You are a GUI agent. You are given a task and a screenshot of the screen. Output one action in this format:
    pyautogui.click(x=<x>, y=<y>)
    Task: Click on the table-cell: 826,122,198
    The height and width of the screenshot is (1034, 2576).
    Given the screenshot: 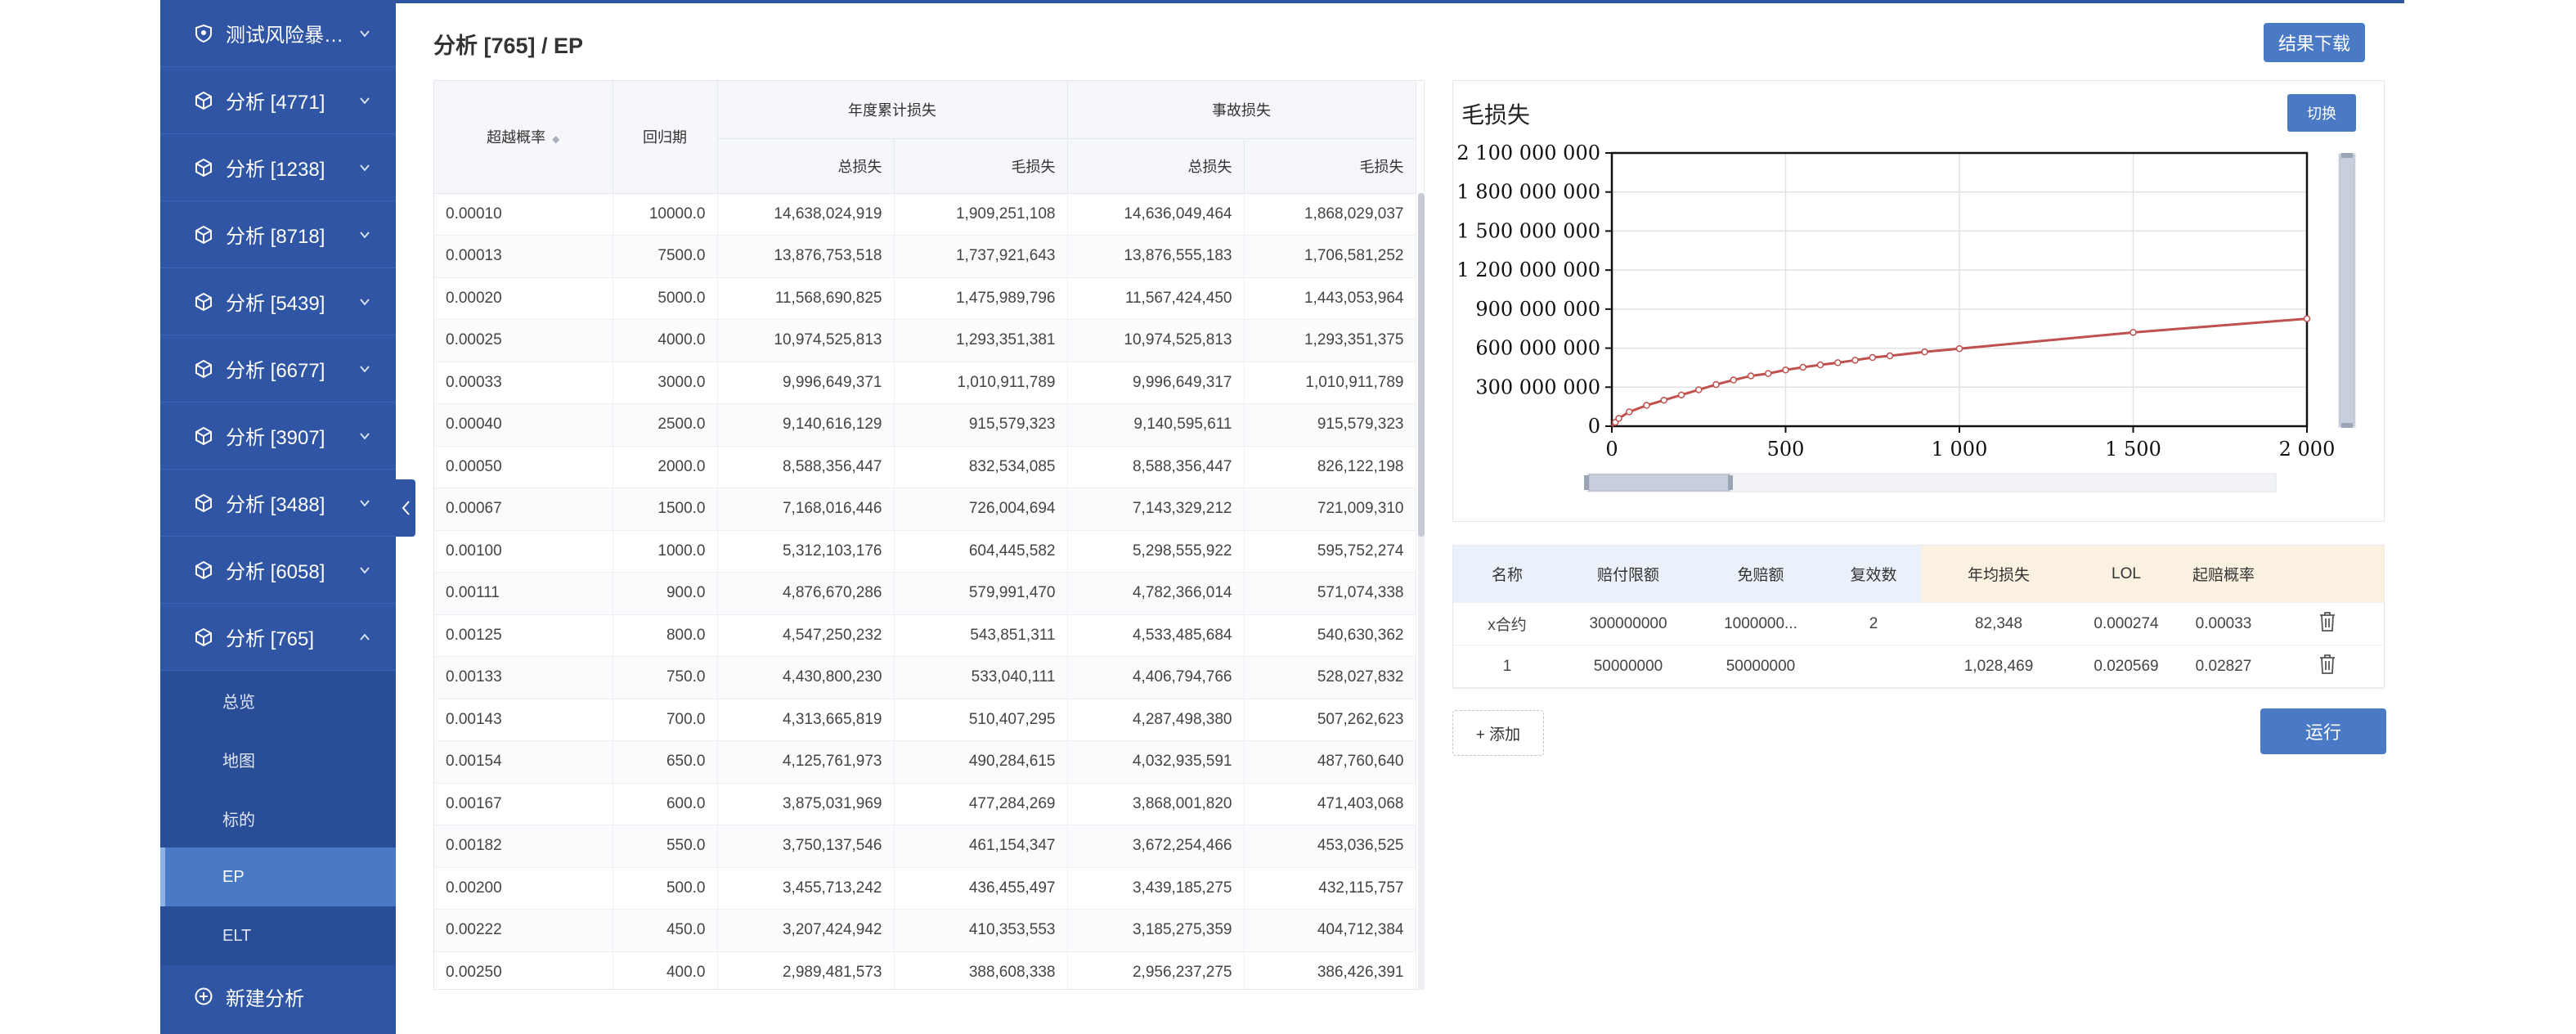 What is the action you would take?
    pyautogui.click(x=1330, y=467)
    